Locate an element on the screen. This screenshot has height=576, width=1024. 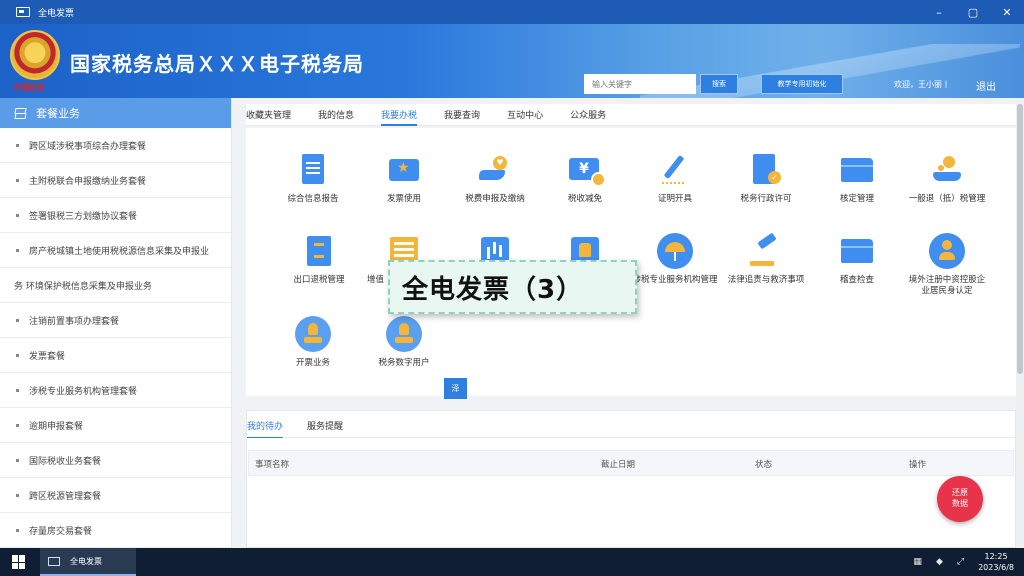
restore-data-button: 还原 数据 is located at coordinates (960, 499).